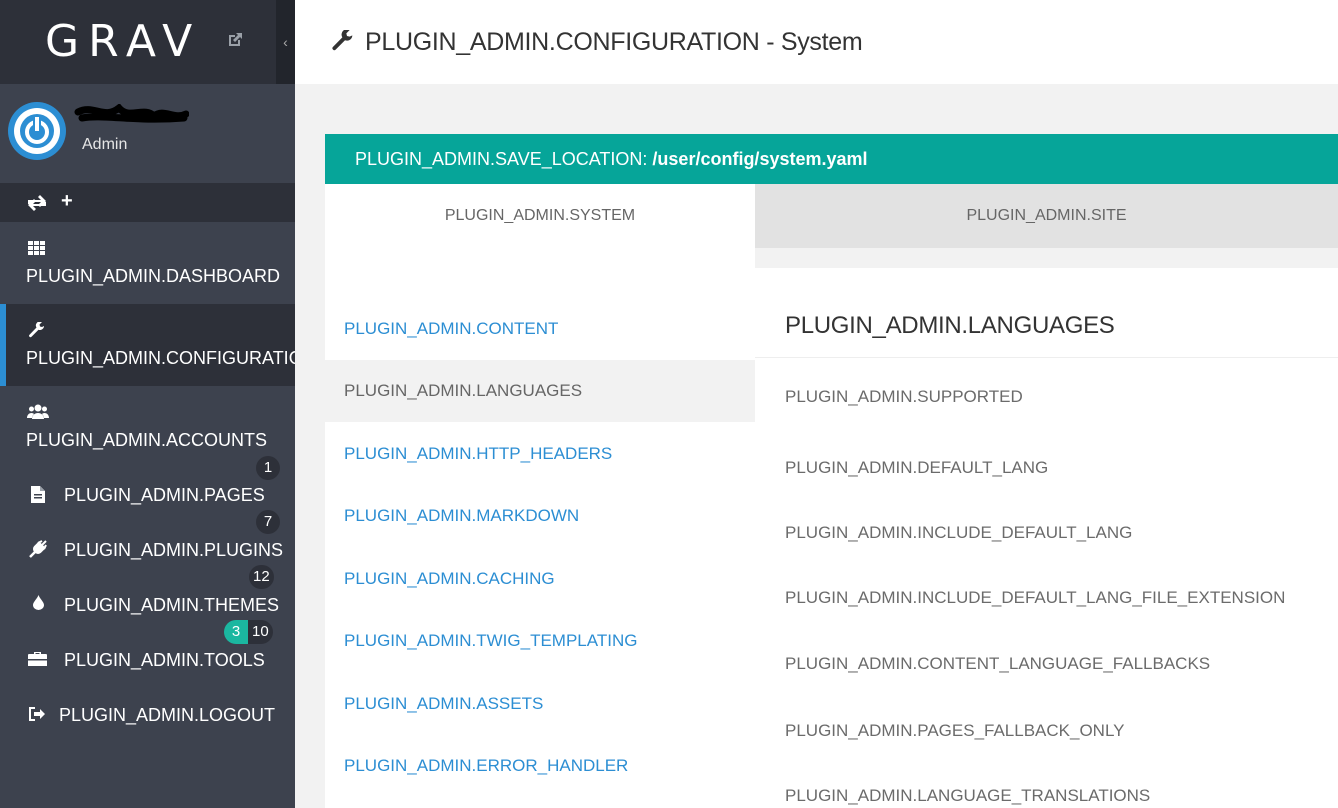 The height and width of the screenshot is (808, 1338). Describe the element at coordinates (67, 201) in the screenshot. I see `add-icon: +` at that location.